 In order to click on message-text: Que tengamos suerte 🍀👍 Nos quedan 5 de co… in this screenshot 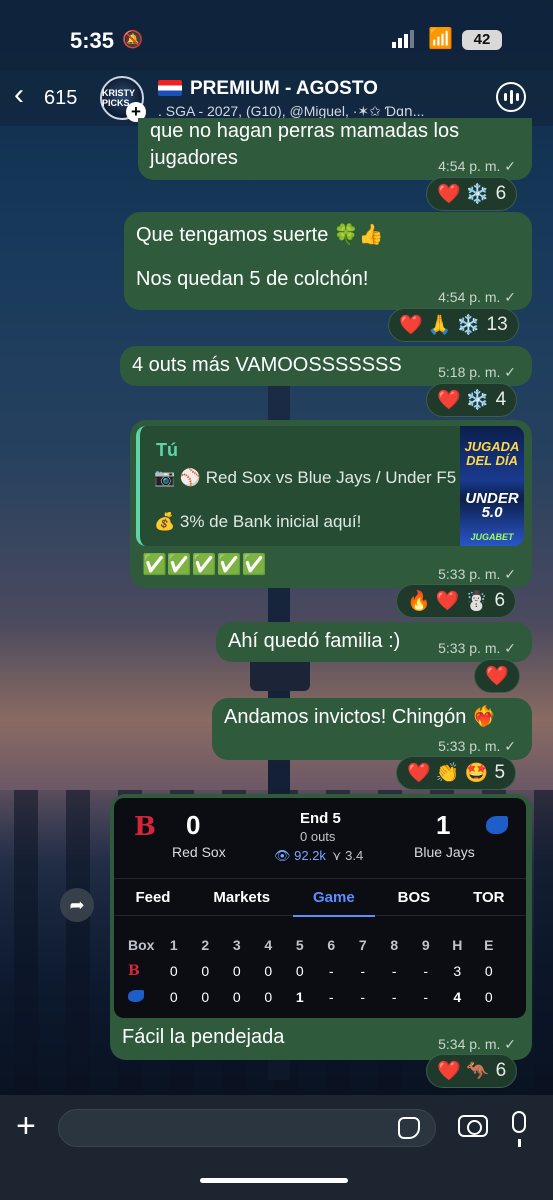, I will do `click(260, 257)`.